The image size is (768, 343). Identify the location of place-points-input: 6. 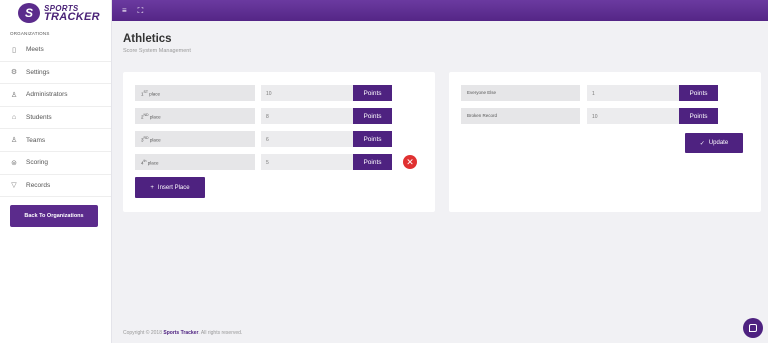
(307, 139).